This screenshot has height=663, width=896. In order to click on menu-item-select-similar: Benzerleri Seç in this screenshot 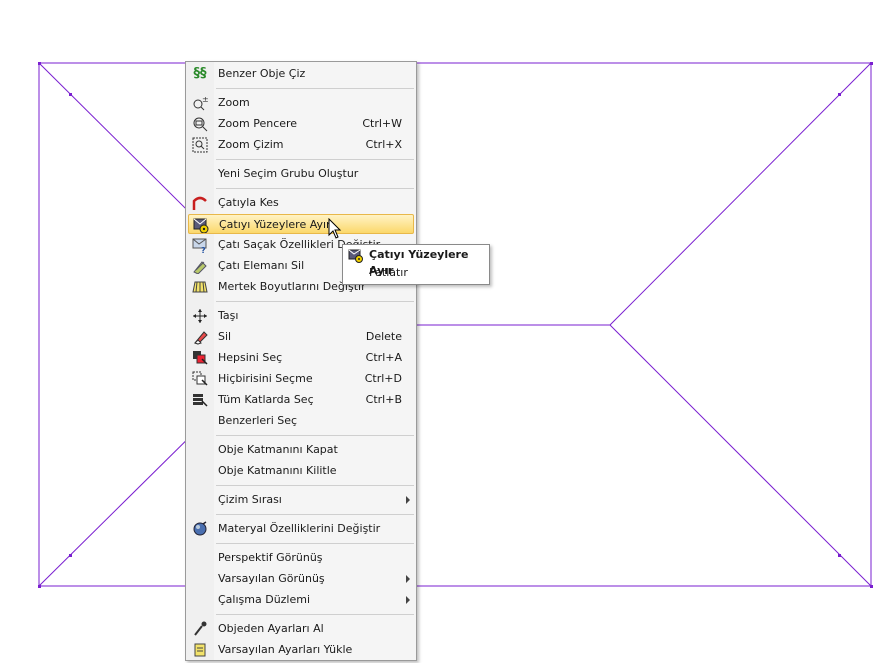, I will do `click(301, 421)`.